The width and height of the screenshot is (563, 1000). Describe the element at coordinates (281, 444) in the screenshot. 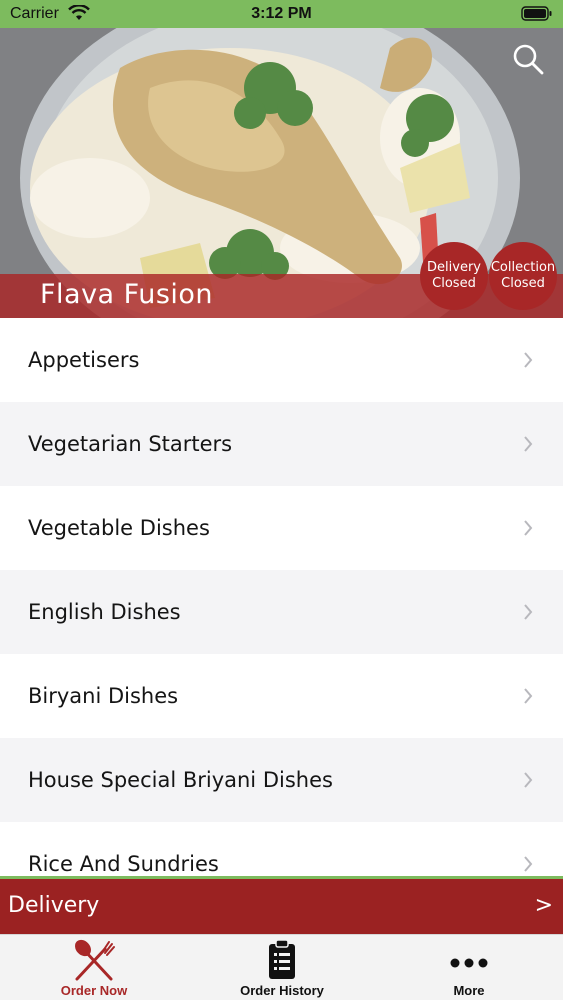

I see `category-row-vegetarian-starters: Vegetarian Starters` at that location.